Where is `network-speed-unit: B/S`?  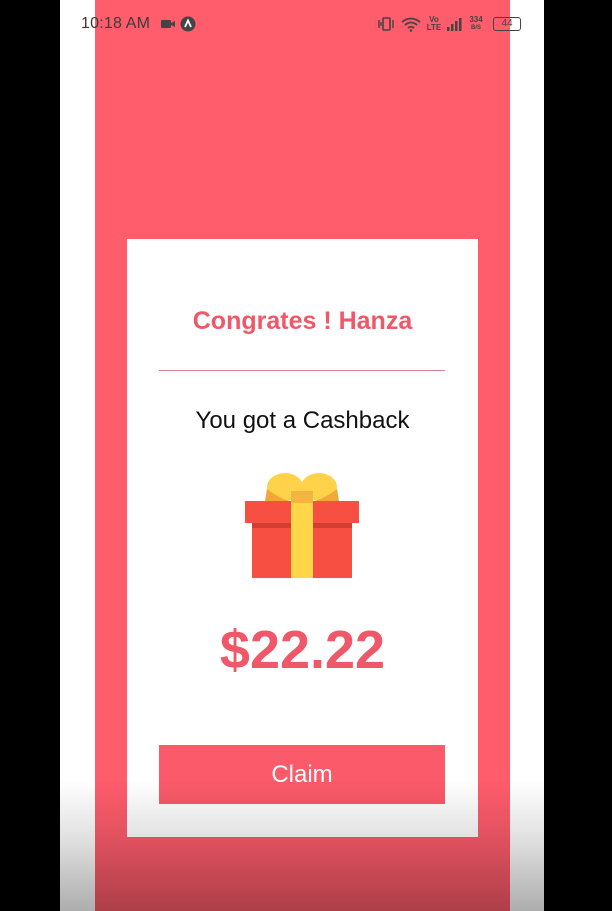
network-speed-unit: B/S is located at coordinates (475, 28).